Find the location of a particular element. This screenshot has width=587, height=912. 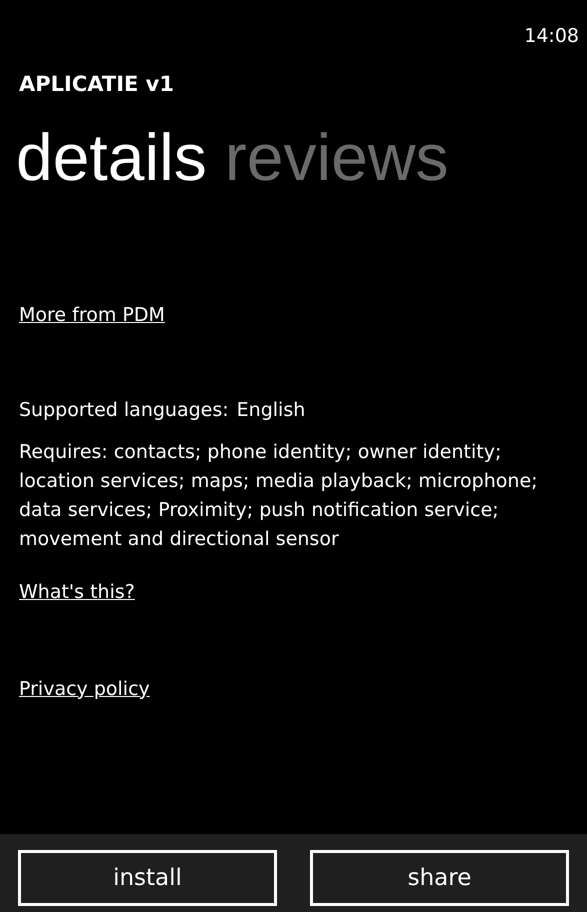

app-title: APLICATIE v1 is located at coordinates (96, 84).